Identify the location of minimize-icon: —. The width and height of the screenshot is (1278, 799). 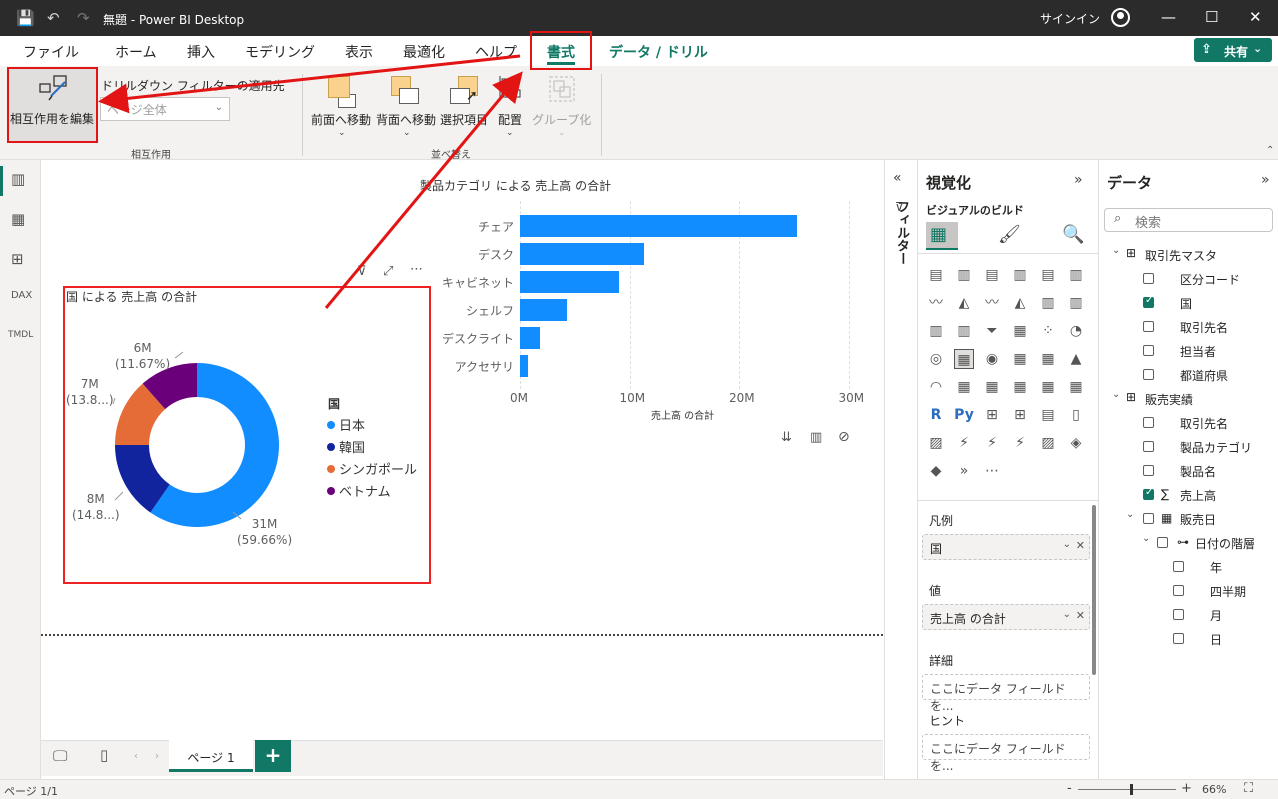
(1168, 17).